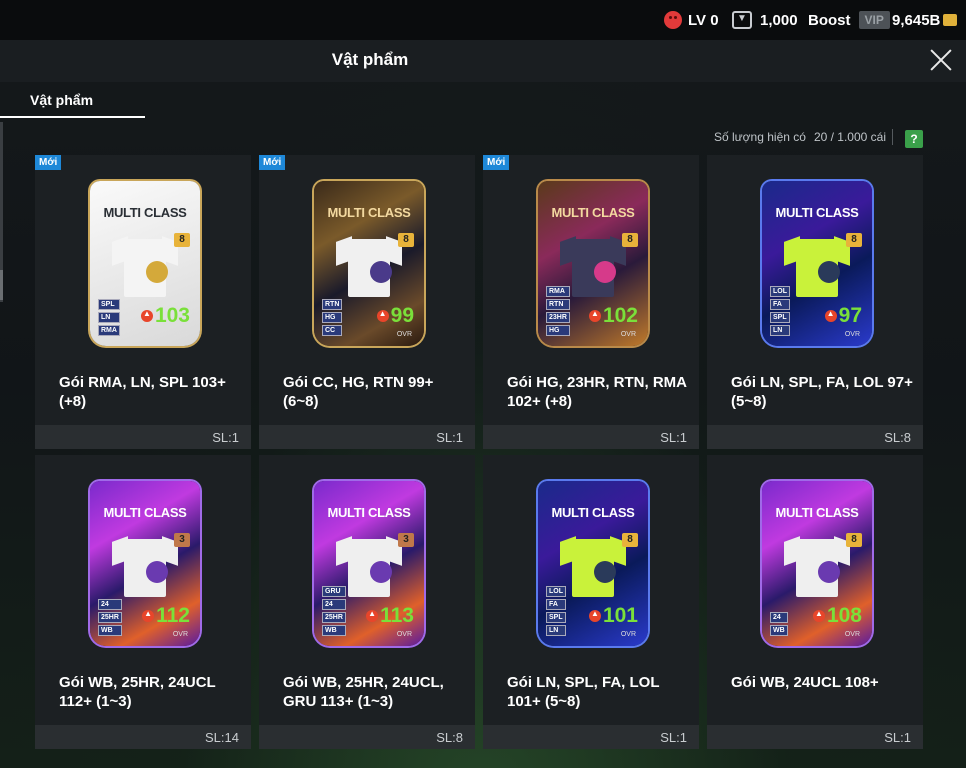 This screenshot has width=966, height=768. I want to click on pack-card-image: MULTI CLASS 8 RMA RTN 23HR HG 102 OVR, so click(593, 263).